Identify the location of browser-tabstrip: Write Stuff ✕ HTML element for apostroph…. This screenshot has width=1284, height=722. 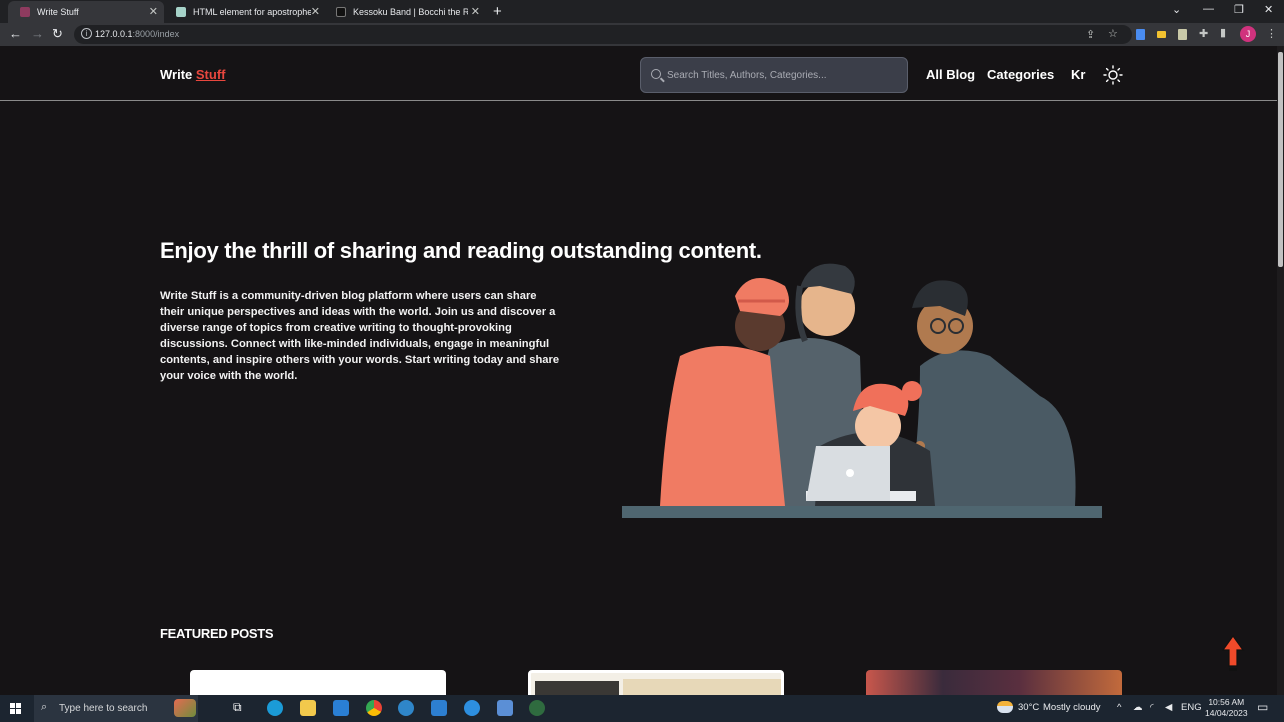
(642, 11).